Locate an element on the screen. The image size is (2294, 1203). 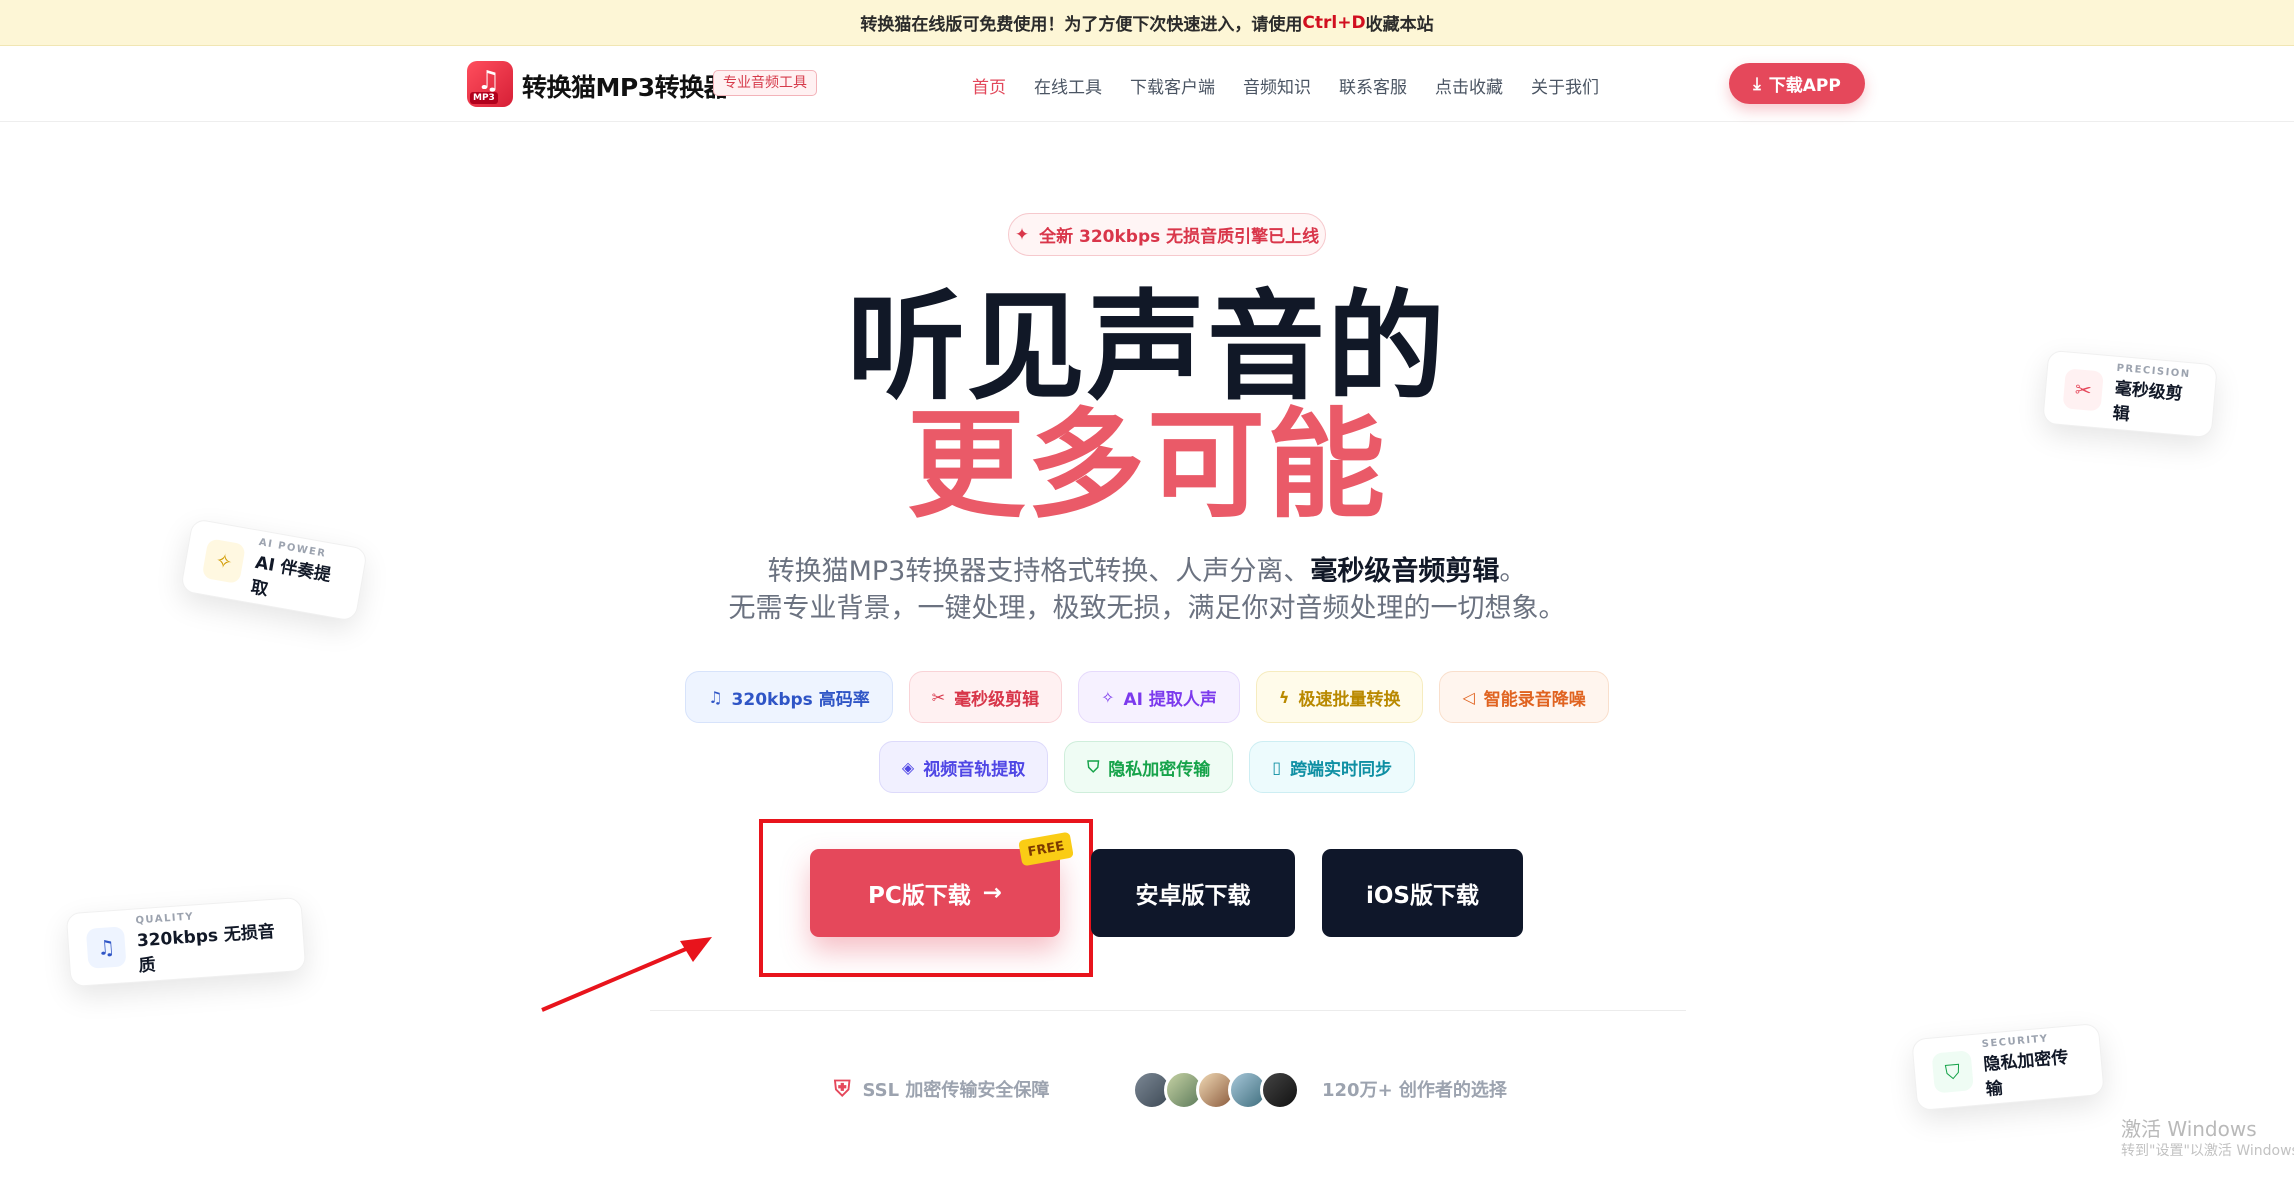
logo-badge: MP3 is located at coordinates (484, 98).